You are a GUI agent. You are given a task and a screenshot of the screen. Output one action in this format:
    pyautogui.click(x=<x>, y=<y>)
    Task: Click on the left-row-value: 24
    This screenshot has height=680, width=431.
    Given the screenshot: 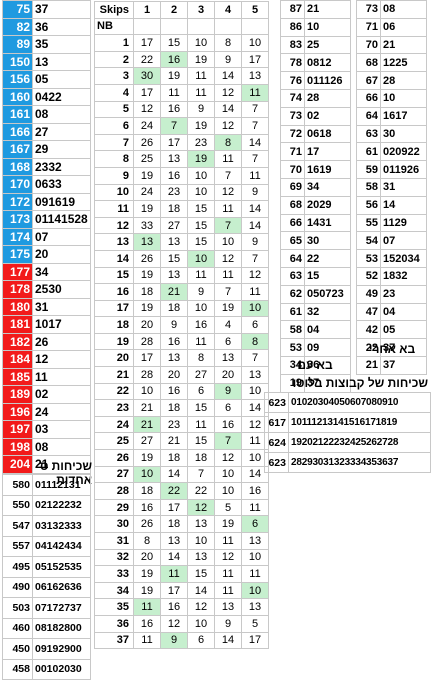 What is the action you would take?
    pyautogui.click(x=61, y=411)
    